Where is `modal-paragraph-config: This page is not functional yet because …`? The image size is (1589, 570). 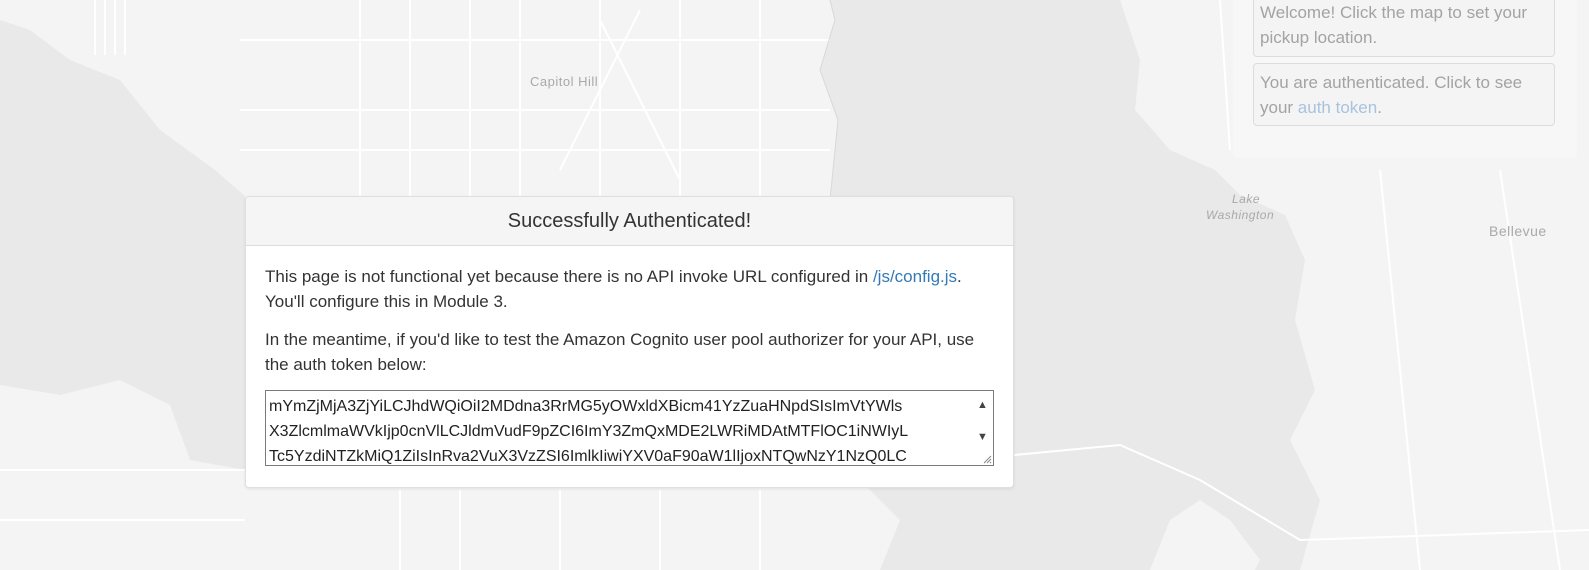 modal-paragraph-config: This page is not functional yet because … is located at coordinates (629, 289).